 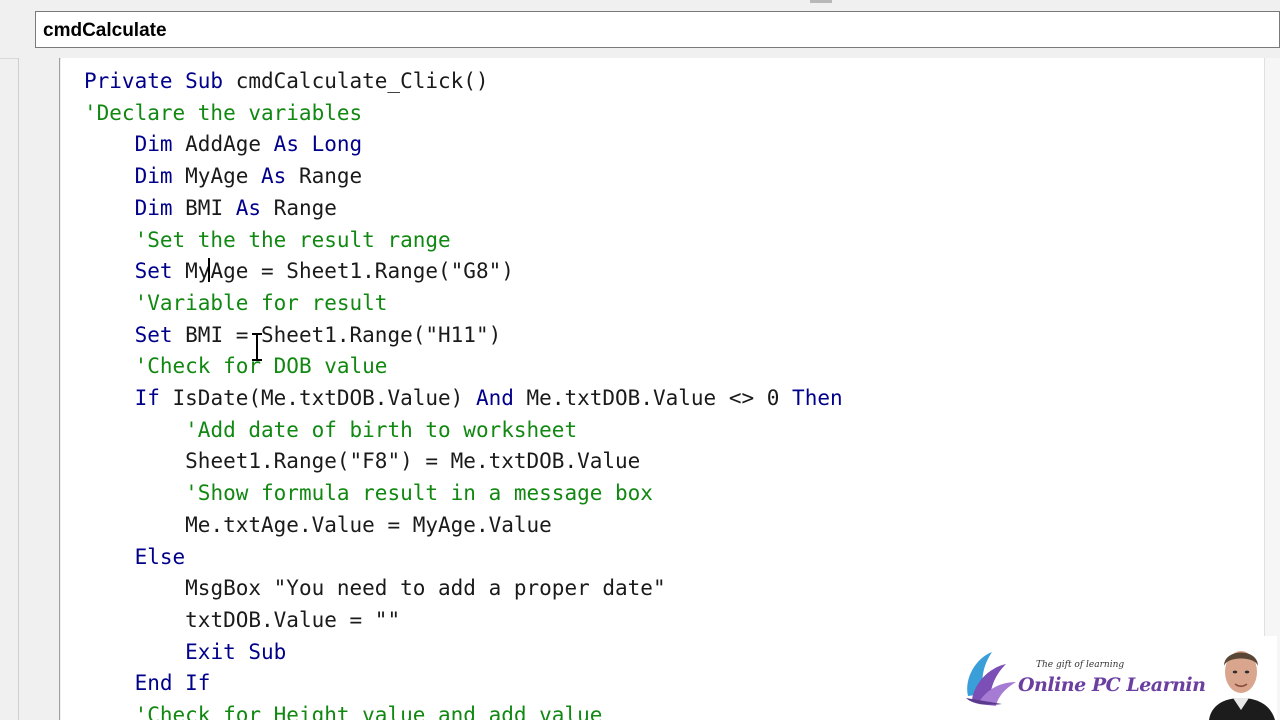 I want to click on code-keyword: Then, so click(x=817, y=398).